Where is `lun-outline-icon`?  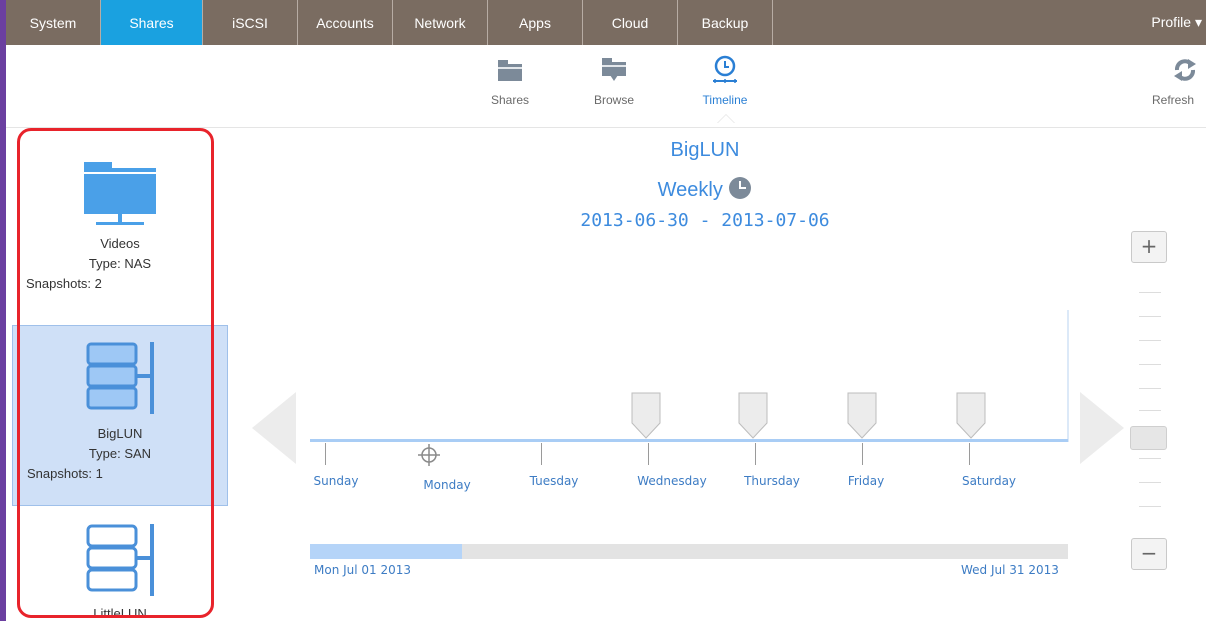 lun-outline-icon is located at coordinates (120, 560).